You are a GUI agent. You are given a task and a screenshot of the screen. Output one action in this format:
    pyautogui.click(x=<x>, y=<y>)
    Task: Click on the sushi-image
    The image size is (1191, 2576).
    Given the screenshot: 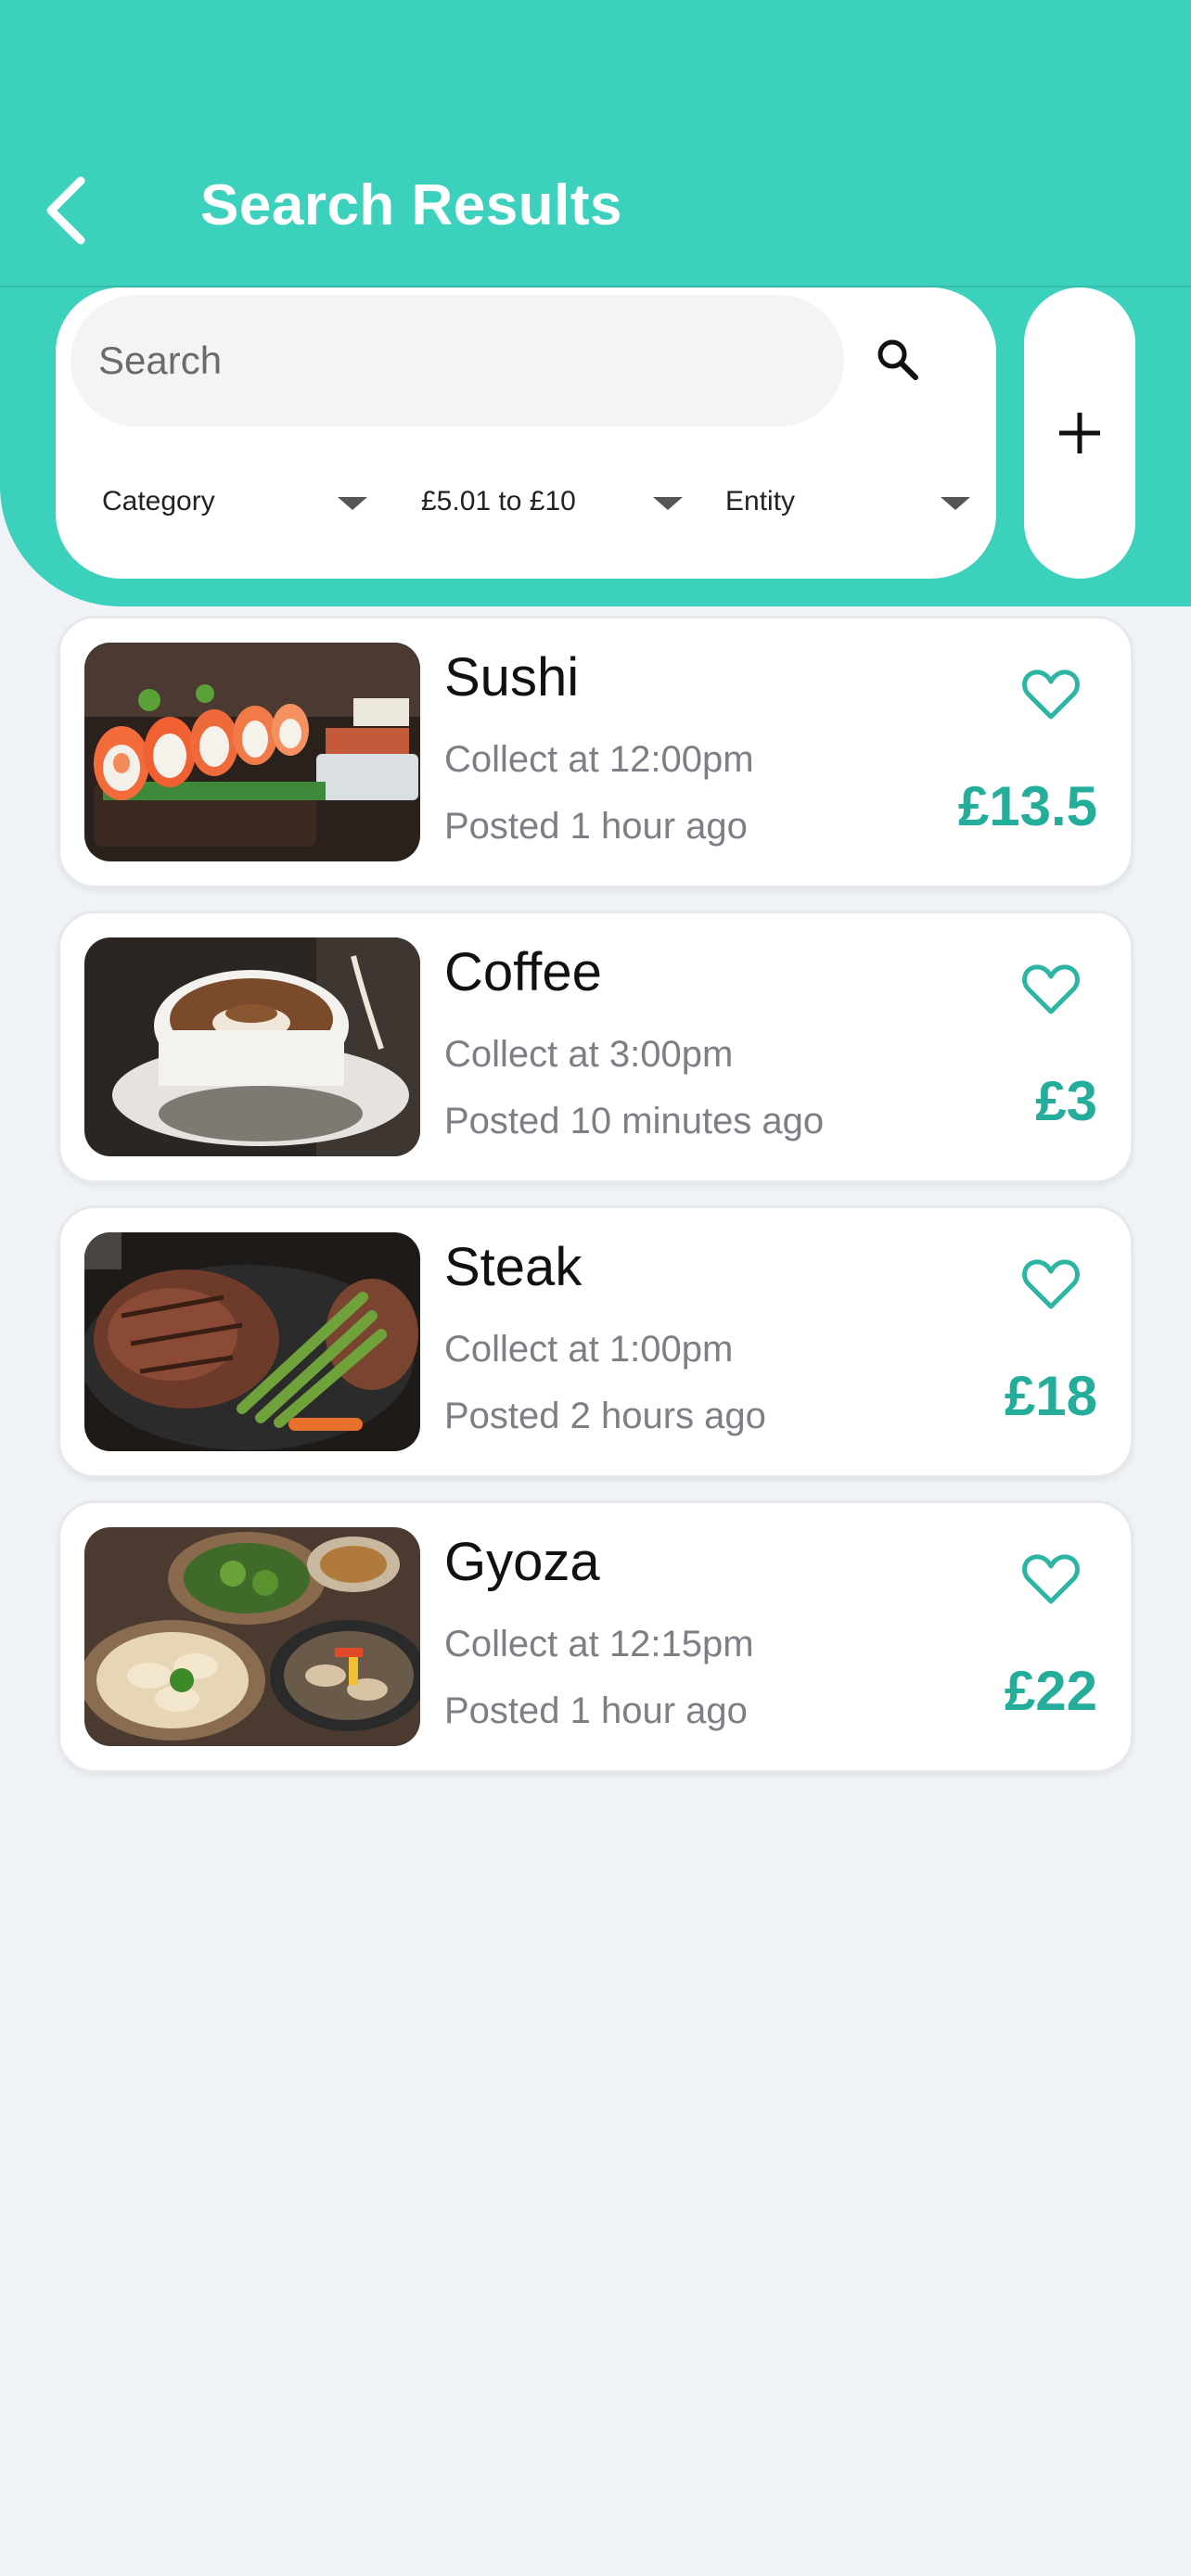 What is the action you would take?
    pyautogui.click(x=252, y=752)
    